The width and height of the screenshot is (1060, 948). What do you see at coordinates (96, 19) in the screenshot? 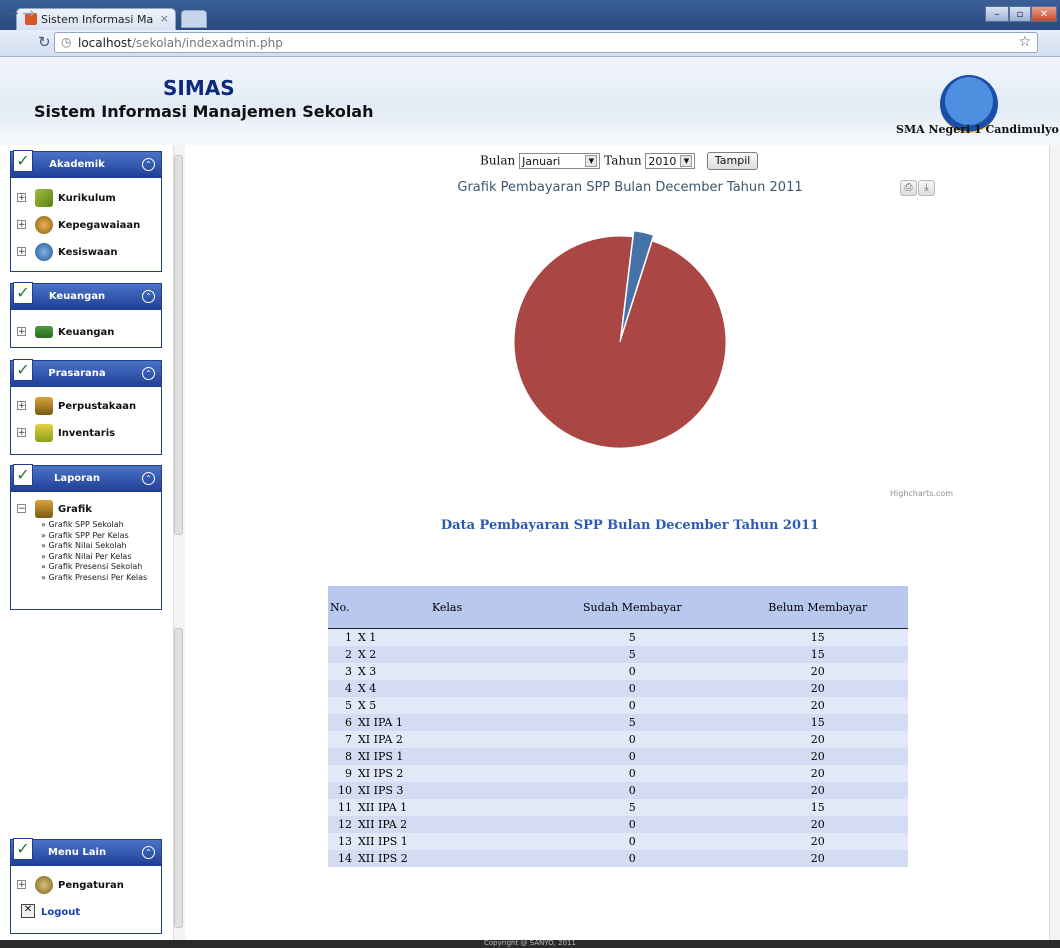
I see `browser-tab: Sistem Informasi Manajeme ×` at bounding box center [96, 19].